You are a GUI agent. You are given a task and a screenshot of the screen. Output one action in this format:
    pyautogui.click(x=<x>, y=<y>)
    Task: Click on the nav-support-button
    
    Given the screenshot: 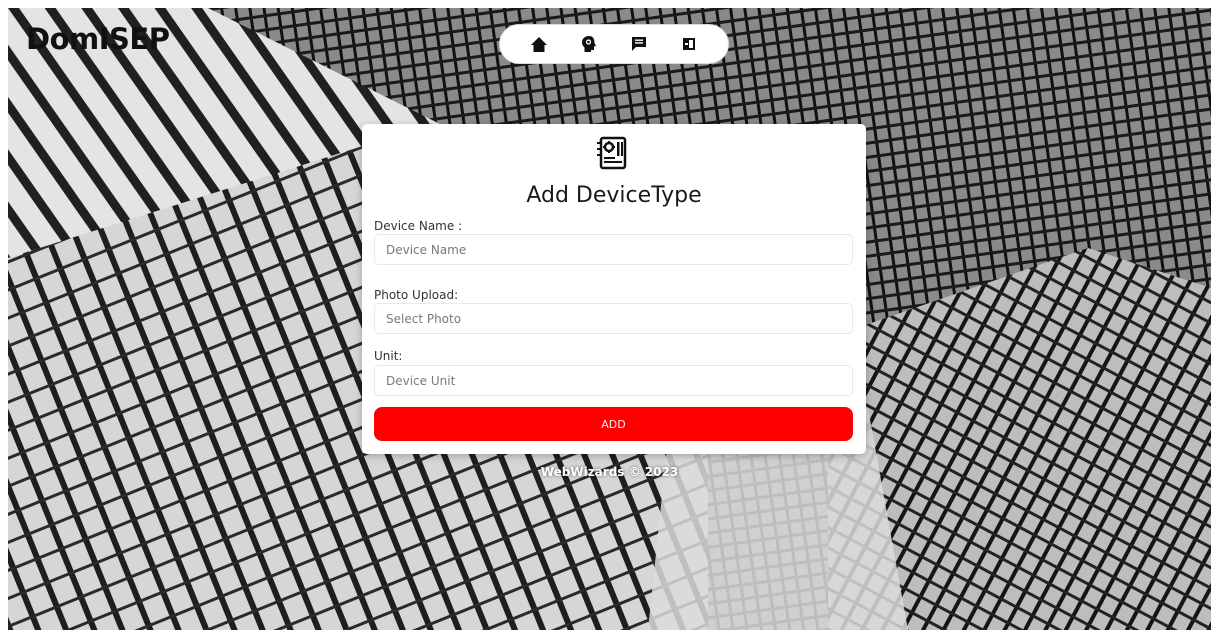 What is the action you would take?
    pyautogui.click(x=589, y=44)
    